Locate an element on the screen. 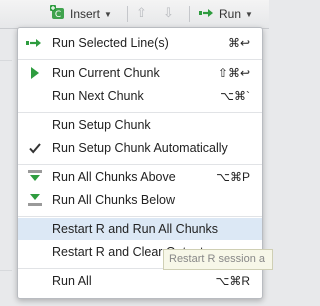  svg-text: C is located at coordinates (58, 15).